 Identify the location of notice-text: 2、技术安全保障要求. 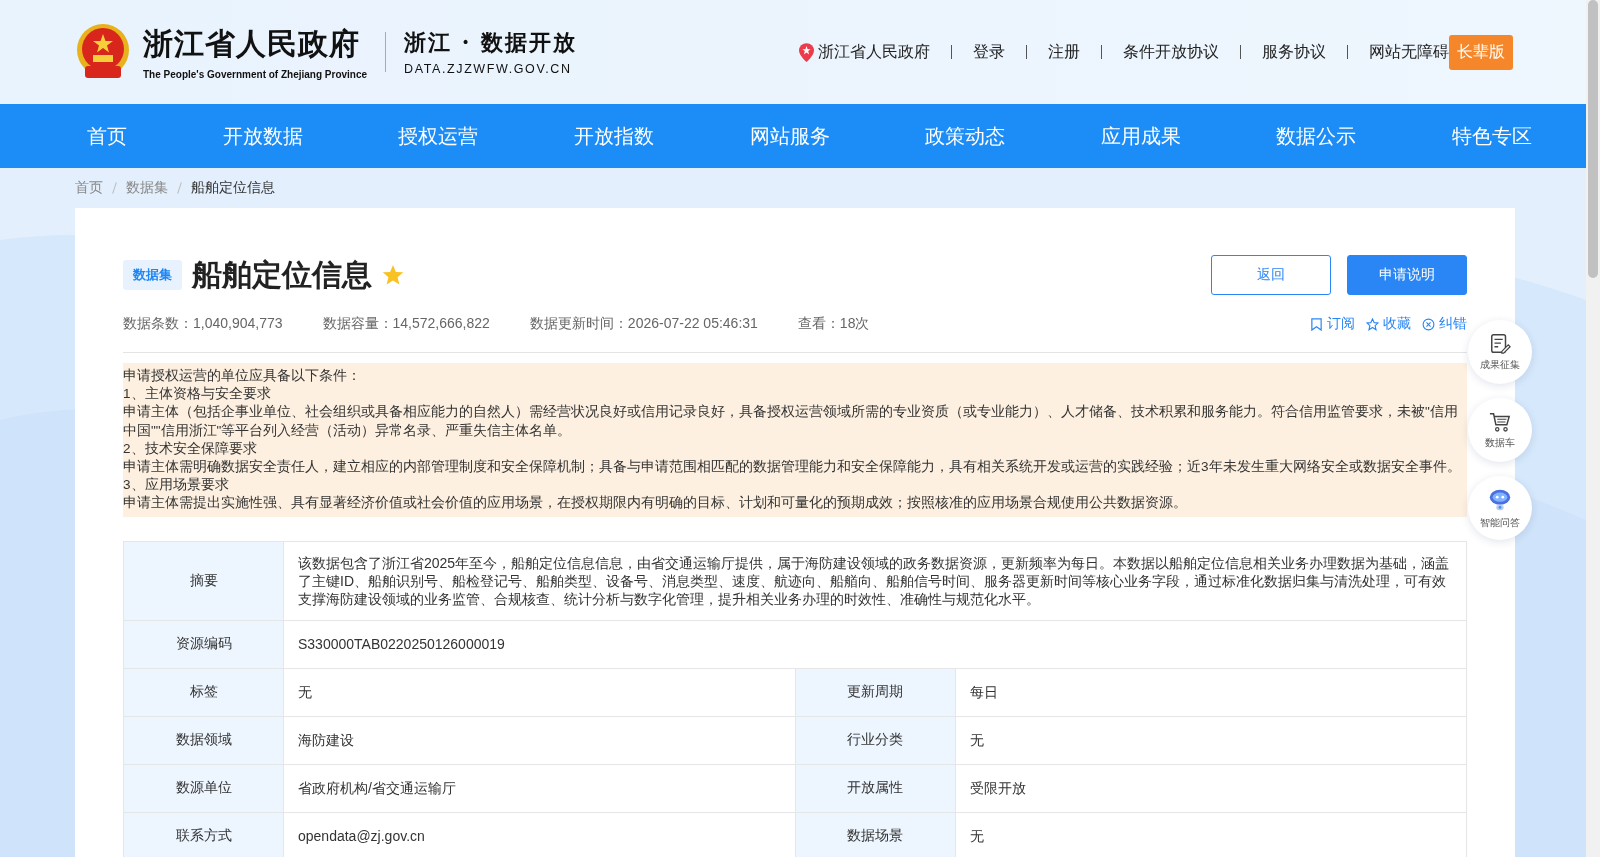
(190, 448).